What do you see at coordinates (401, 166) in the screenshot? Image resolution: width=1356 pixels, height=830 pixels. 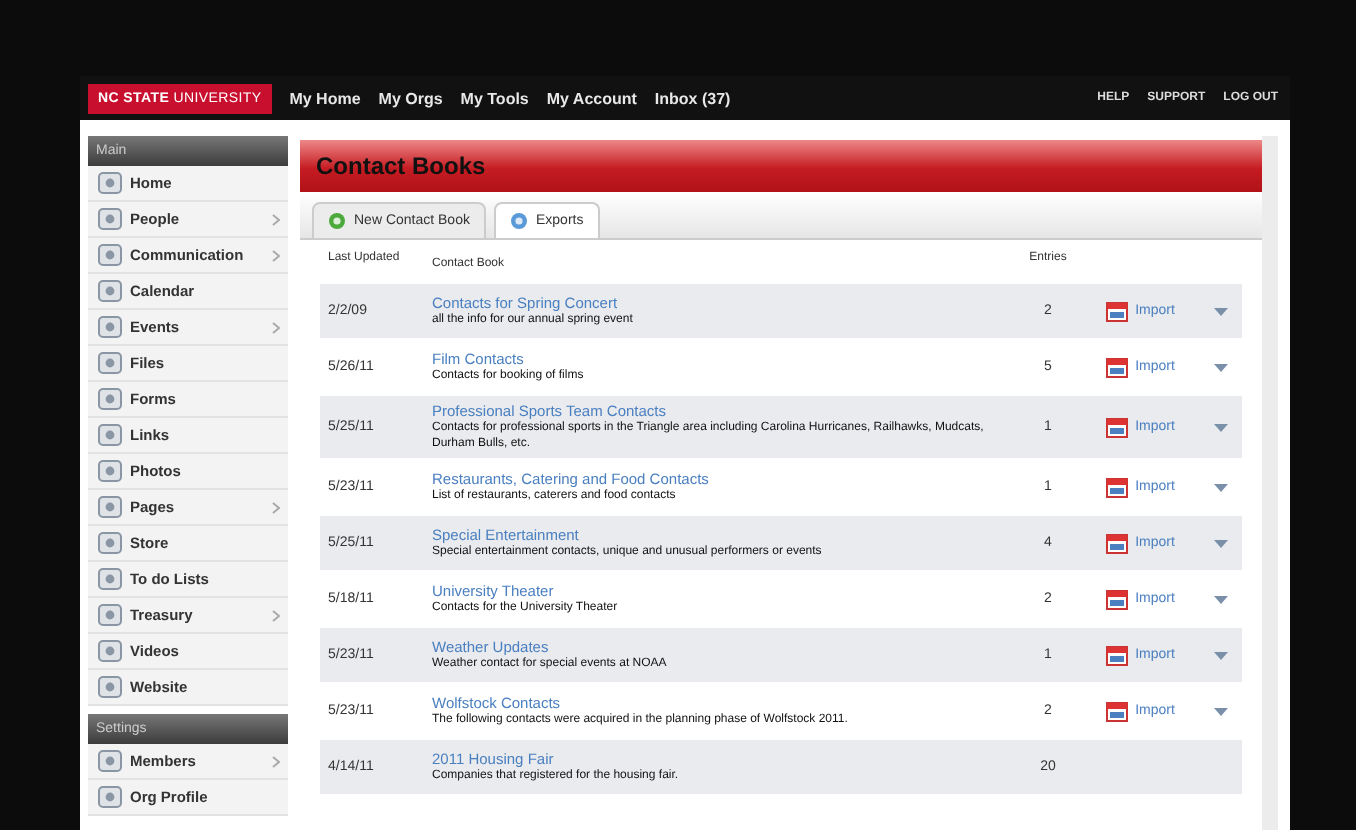 I see `page-title: Contact Books` at bounding box center [401, 166].